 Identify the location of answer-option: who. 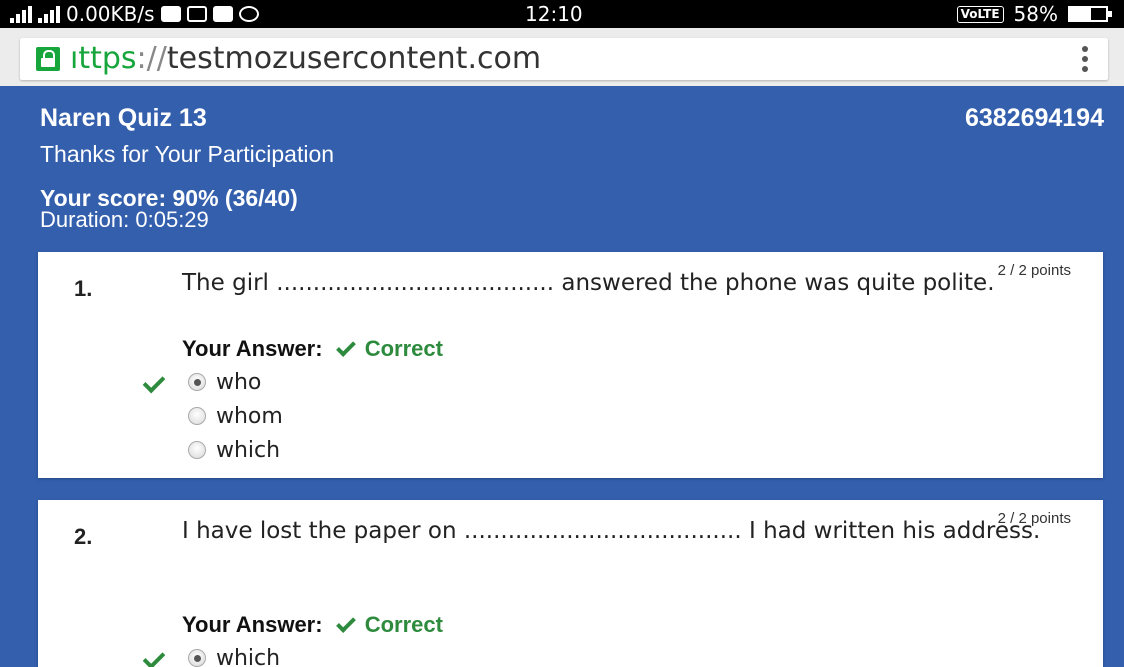
(224, 382).